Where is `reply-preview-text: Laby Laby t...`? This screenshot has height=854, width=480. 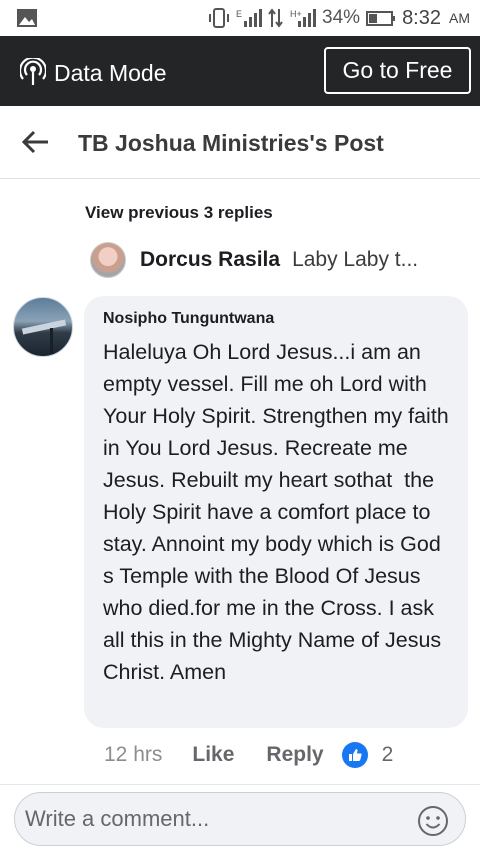 reply-preview-text: Laby Laby t... is located at coordinates (355, 259).